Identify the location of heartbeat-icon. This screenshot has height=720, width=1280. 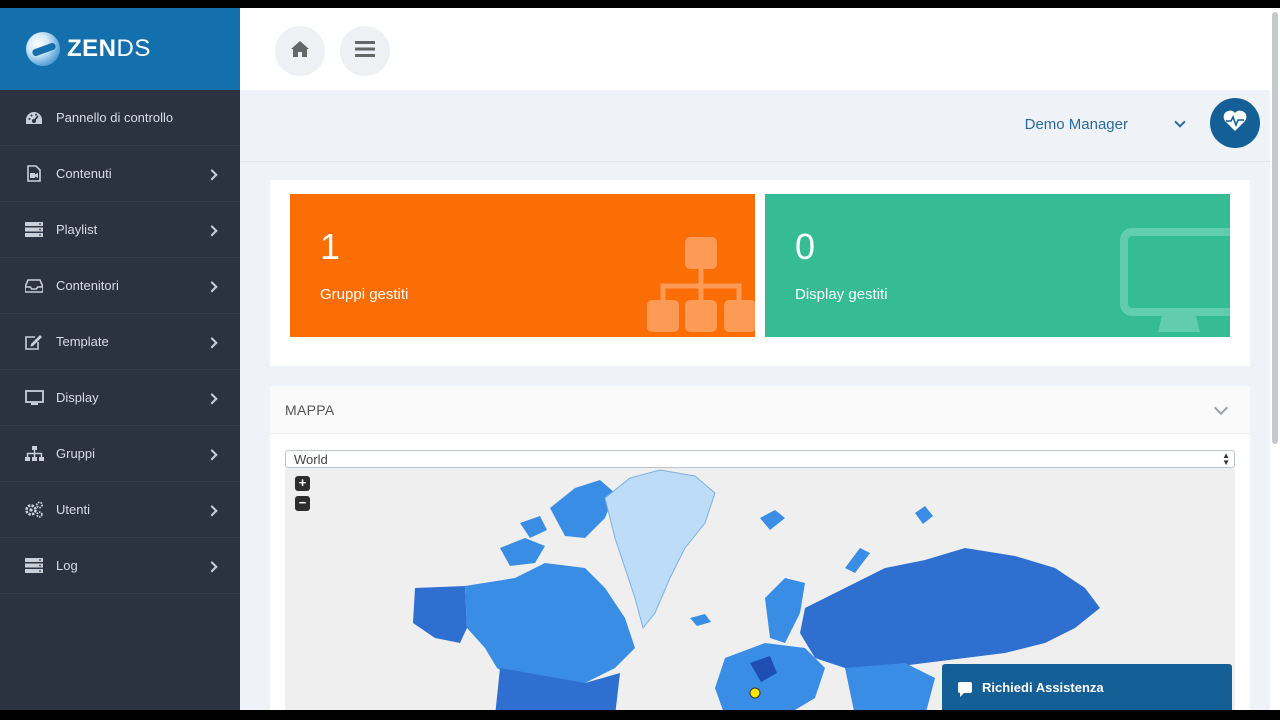
(1235, 123).